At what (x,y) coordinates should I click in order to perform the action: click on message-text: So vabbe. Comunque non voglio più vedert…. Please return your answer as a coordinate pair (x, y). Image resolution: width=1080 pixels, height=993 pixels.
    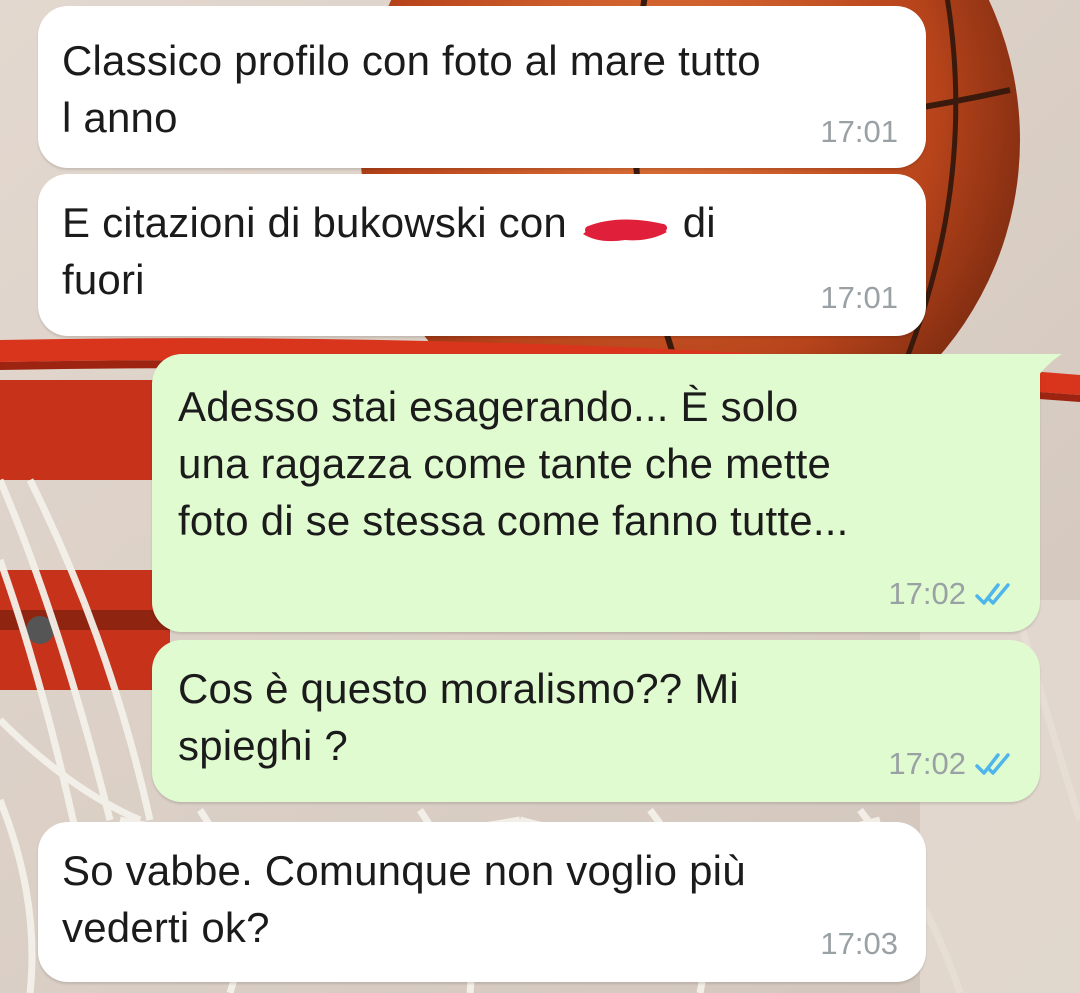
    Looking at the image, I should click on (404, 899).